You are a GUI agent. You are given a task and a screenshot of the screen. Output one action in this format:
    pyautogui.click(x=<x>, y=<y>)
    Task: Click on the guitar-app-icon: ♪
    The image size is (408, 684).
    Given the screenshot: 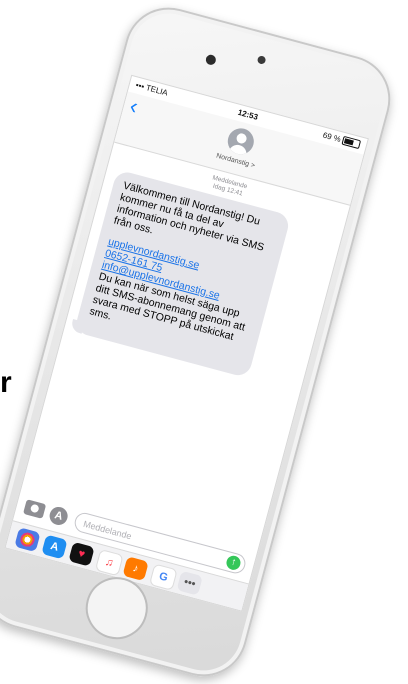 What is the action you would take?
    pyautogui.click(x=135, y=569)
    